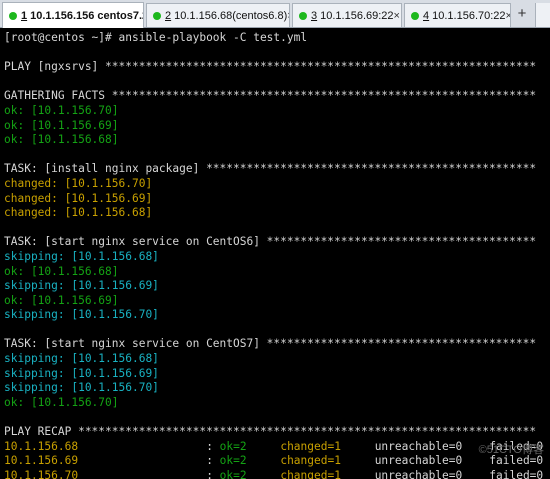 The image size is (550, 479). I want to click on tab-session-4: 4 10.1.156.70:22 ×, so click(457, 15).